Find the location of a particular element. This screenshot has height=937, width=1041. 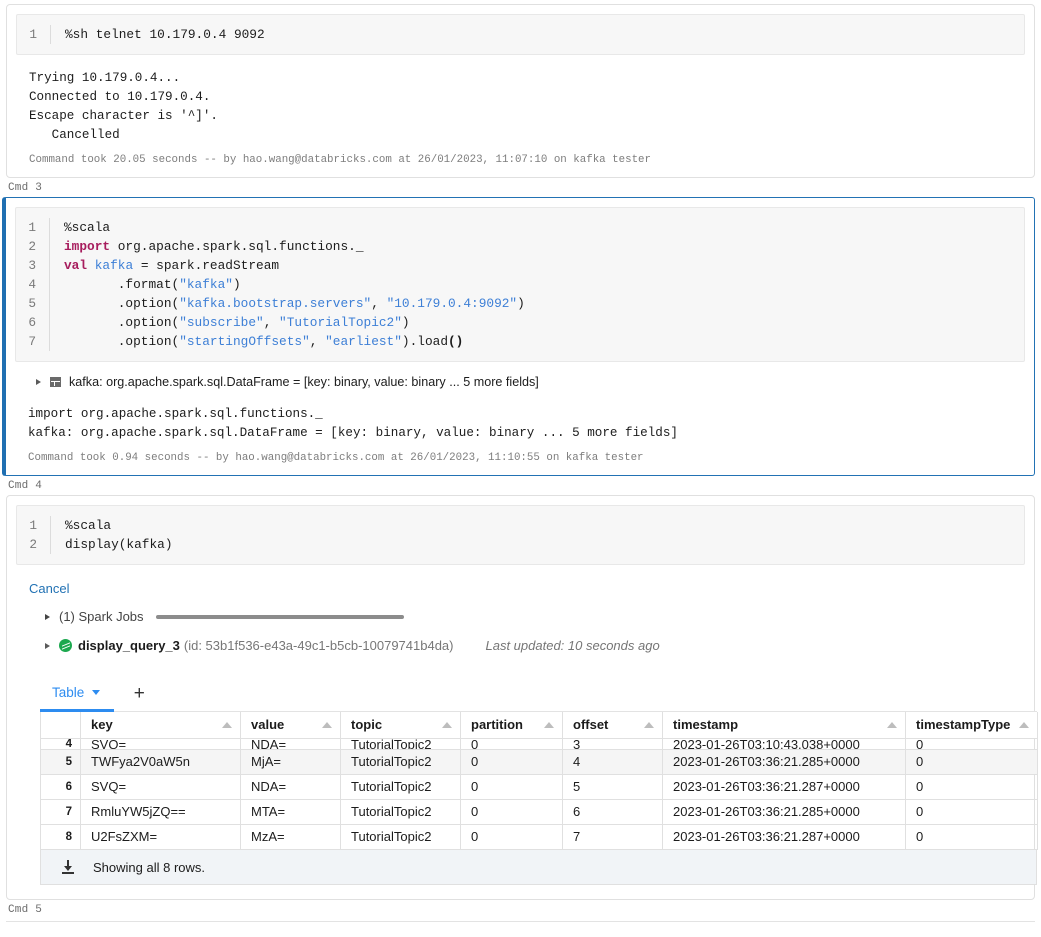

code-editor-shell: 1 %sh telnet 10.179.0.4 9092 is located at coordinates (520, 34).